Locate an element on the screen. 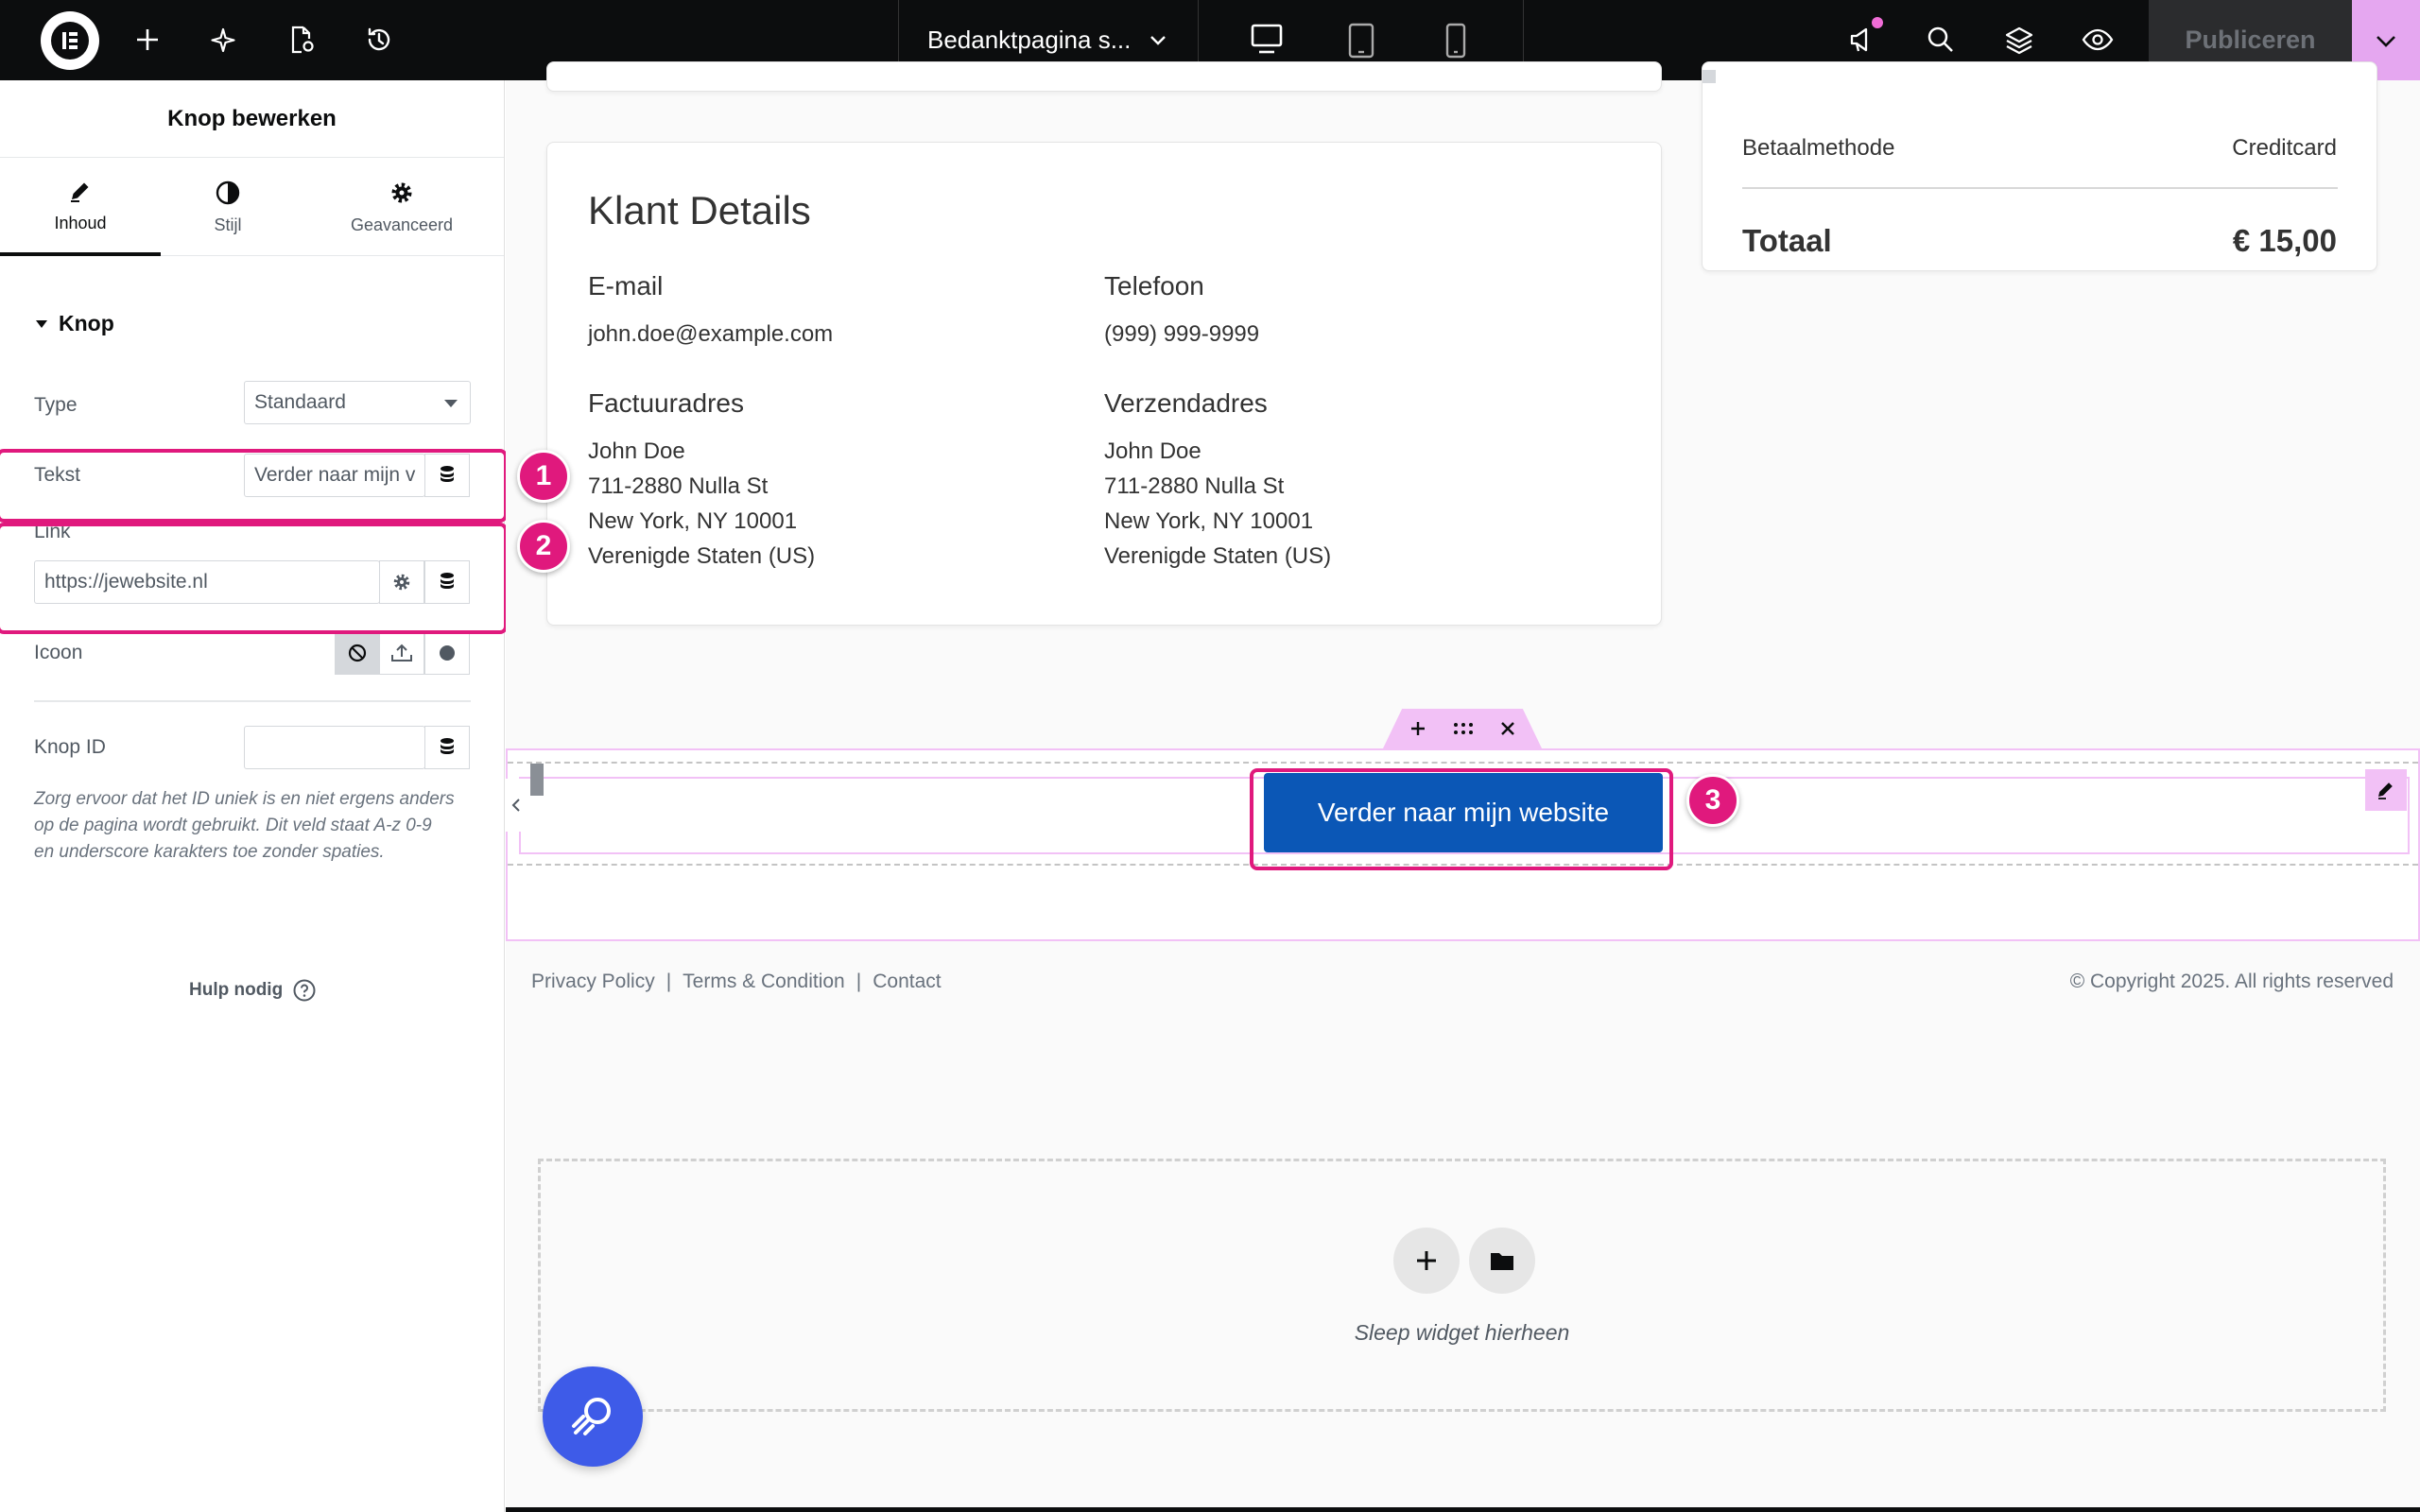 Image resolution: width=2420 pixels, height=1512 pixels. payment-method-label: Betaalmethode is located at coordinates (1818, 148).